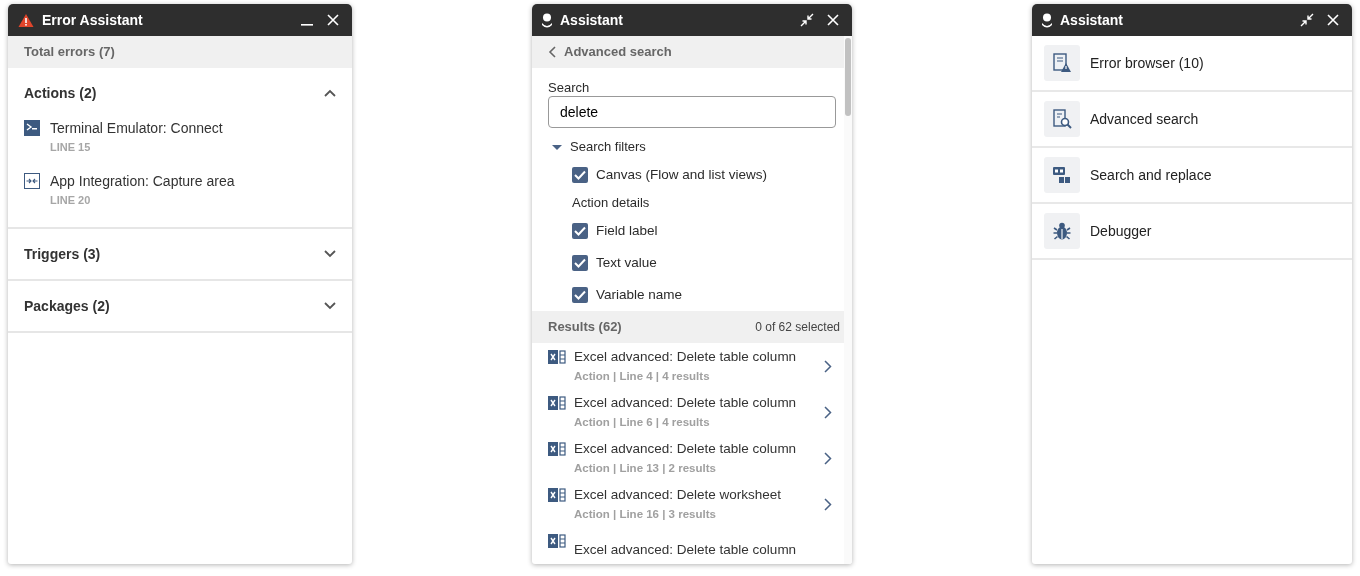 This screenshot has width=1360, height=576. What do you see at coordinates (1192, 176) in the screenshot?
I see `menu-item: Search and replace` at bounding box center [1192, 176].